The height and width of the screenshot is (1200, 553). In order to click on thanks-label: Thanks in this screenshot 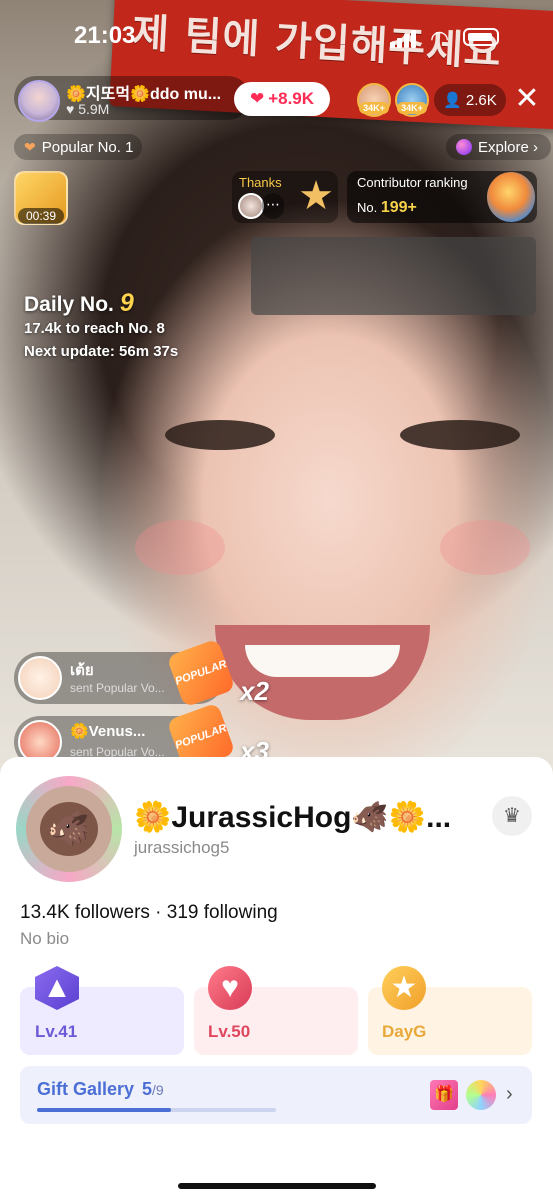, I will do `click(260, 182)`.